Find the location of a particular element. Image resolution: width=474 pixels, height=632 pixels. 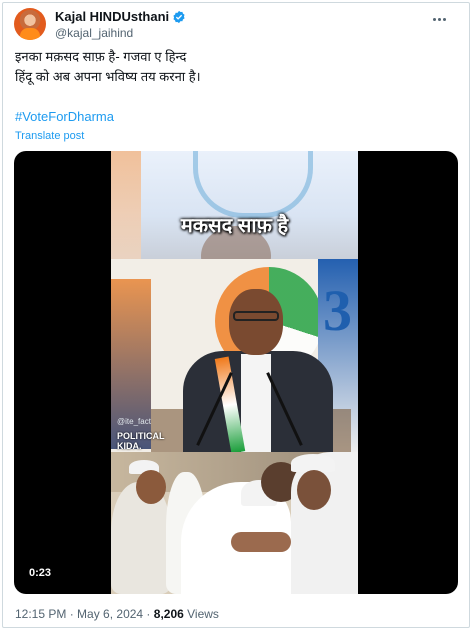

post-date: May 6, 2024 is located at coordinates (110, 614).